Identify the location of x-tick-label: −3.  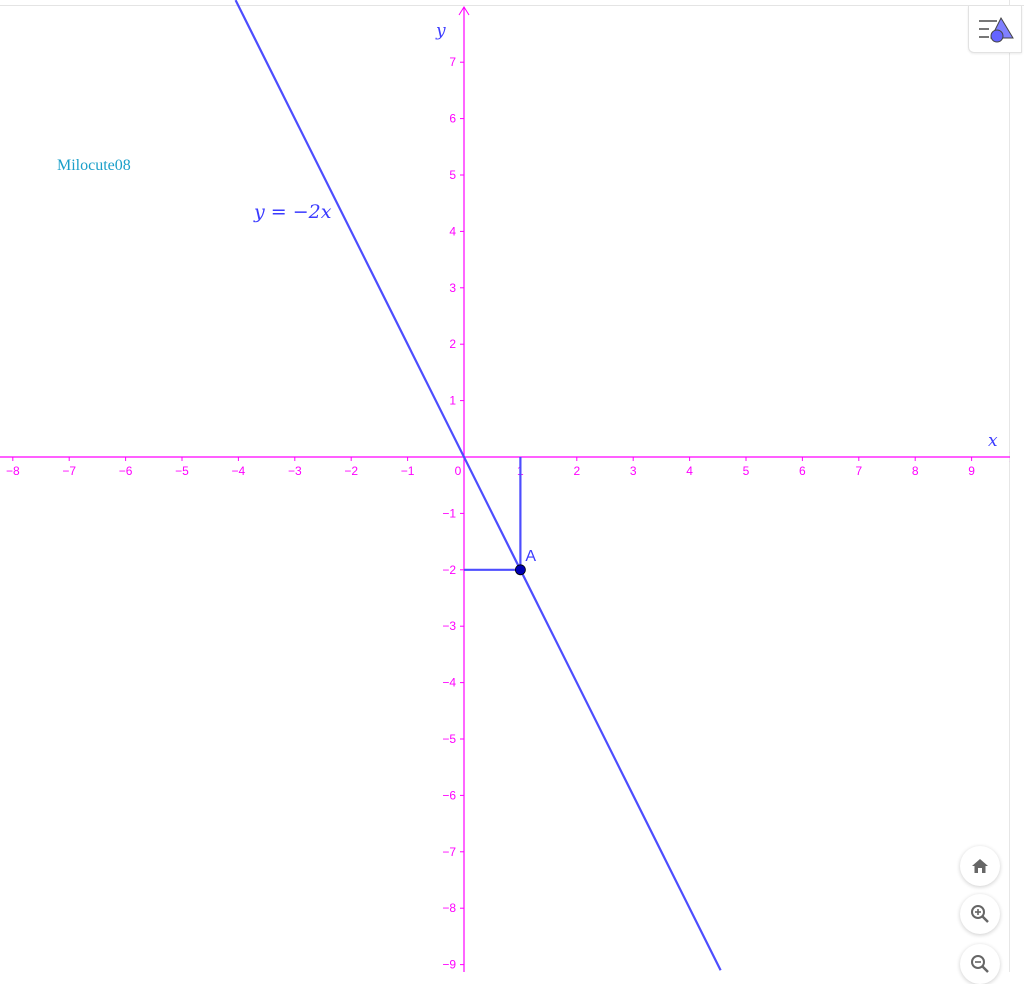
(295, 471).